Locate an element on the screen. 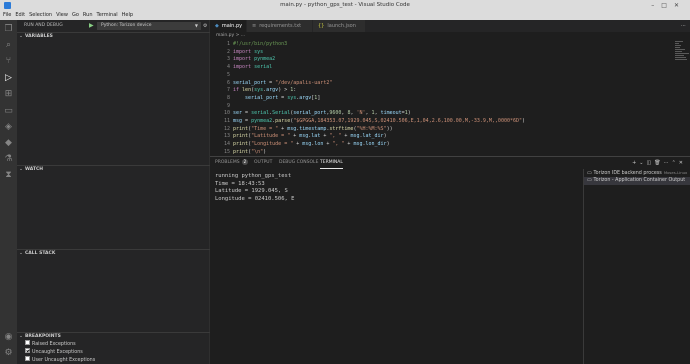 The image size is (690, 364). code-line: import sys is located at coordinates (248, 53).